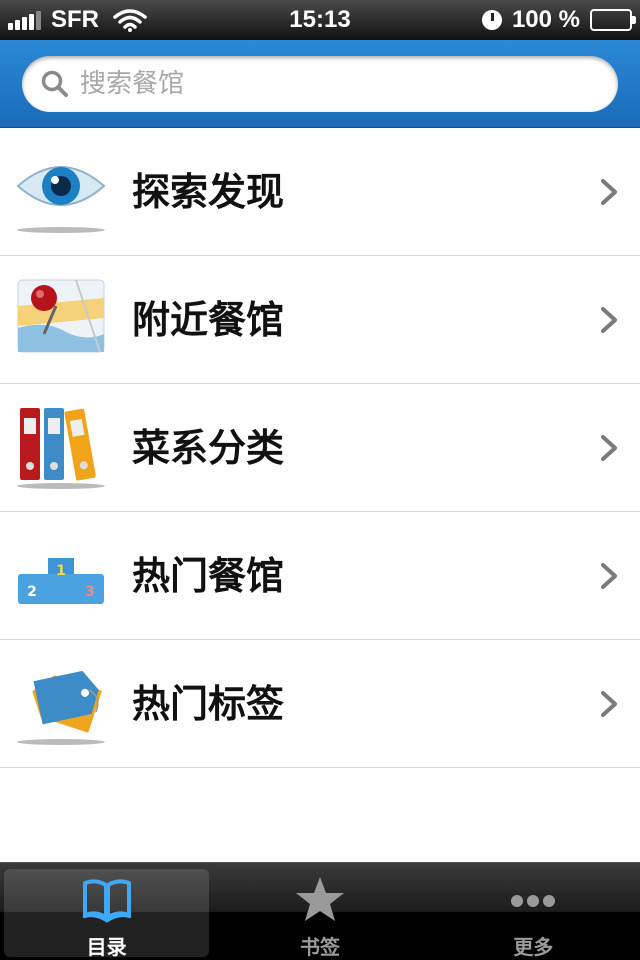 Image resolution: width=640 pixels, height=960 pixels. What do you see at coordinates (319, 899) in the screenshot?
I see `star-icon` at bounding box center [319, 899].